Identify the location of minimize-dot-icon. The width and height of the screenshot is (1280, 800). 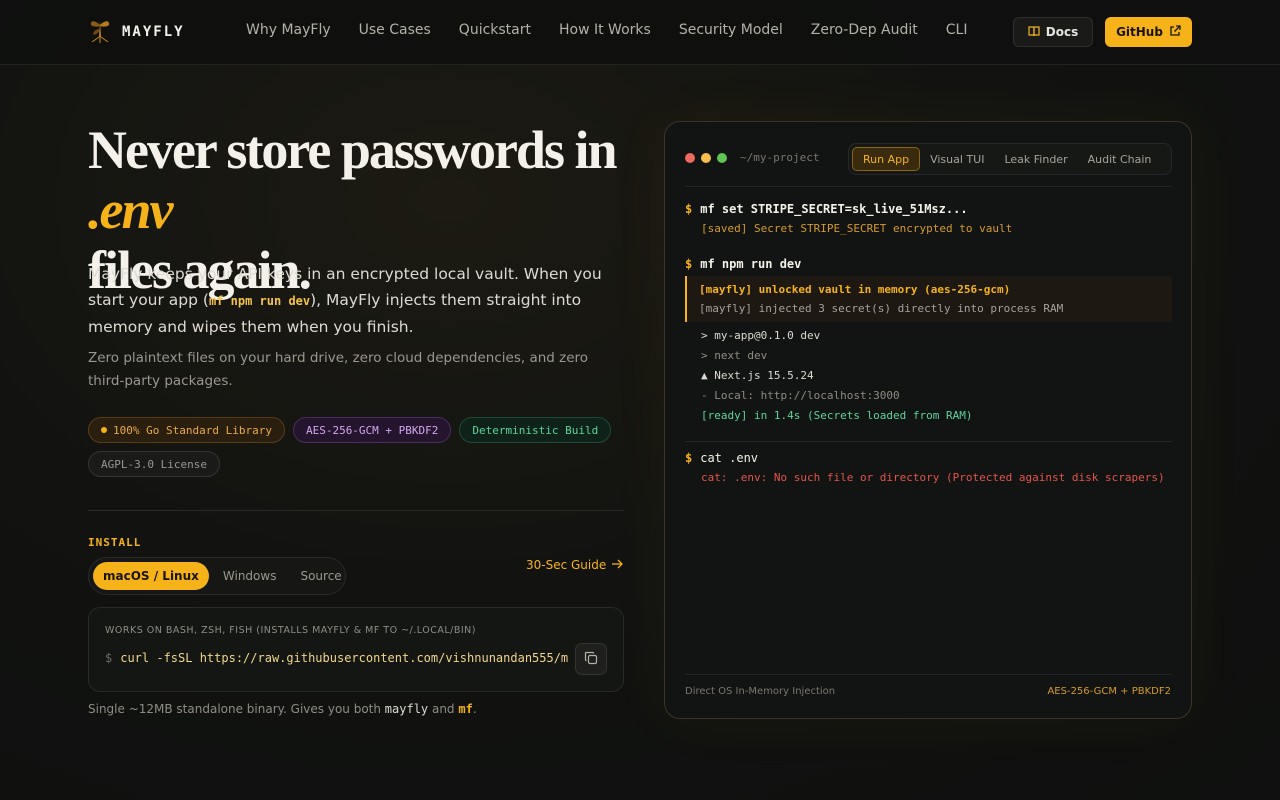
(706, 158).